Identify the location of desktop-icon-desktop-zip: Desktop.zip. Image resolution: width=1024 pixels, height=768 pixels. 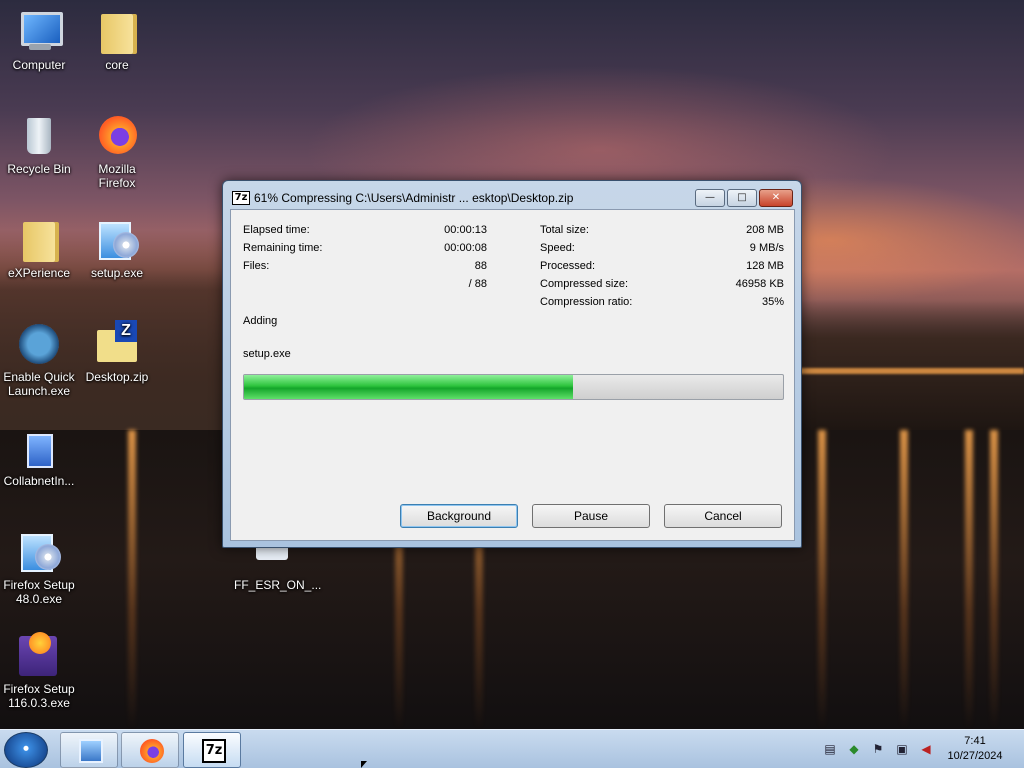
(117, 352).